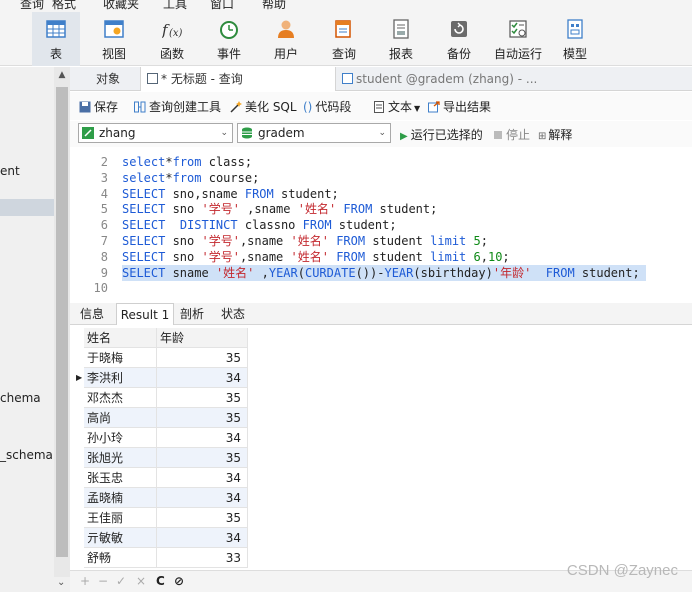 This screenshot has height=592, width=692. Describe the element at coordinates (263, 106) in the screenshot. I see `beautify-sql-button: 美化 SQL` at that location.